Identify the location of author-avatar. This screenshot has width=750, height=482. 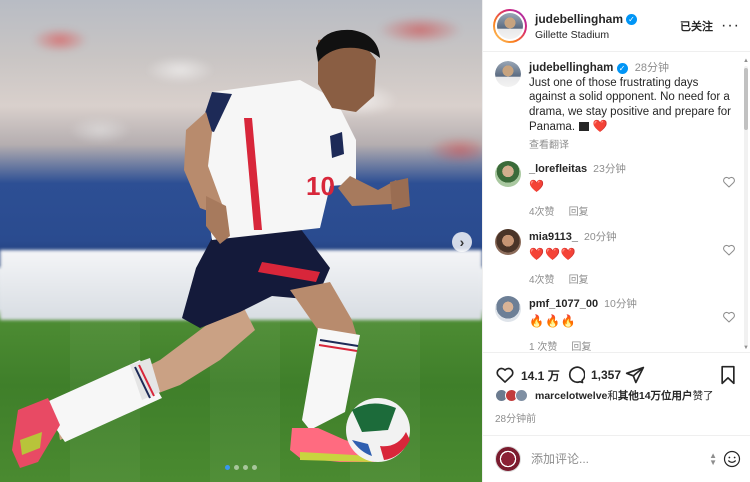
(510, 25).